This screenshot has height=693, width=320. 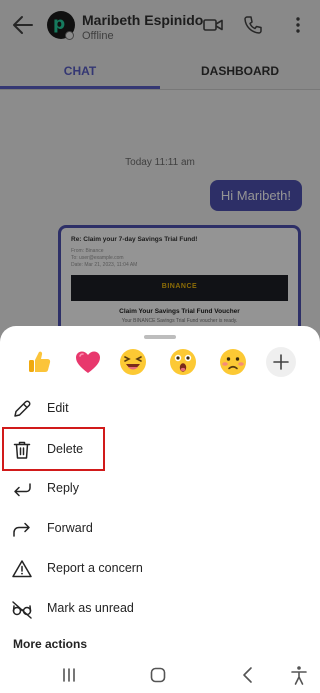 I want to click on warning-icon, so click(x=22, y=569).